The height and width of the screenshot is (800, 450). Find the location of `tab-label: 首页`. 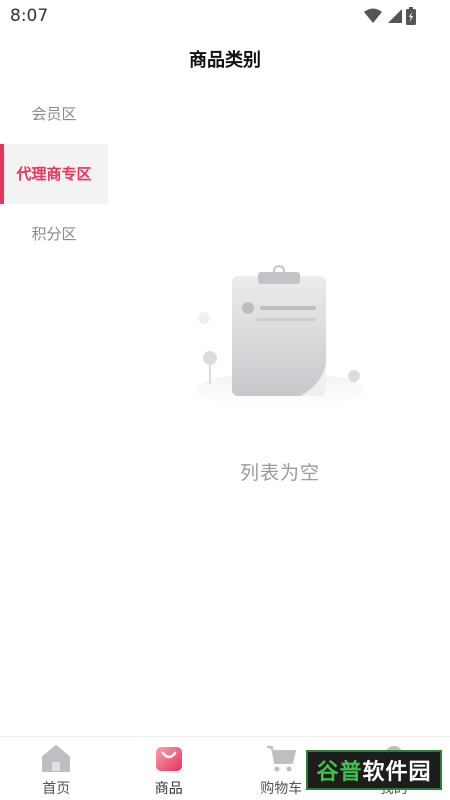

tab-label: 首页 is located at coordinates (56, 789).